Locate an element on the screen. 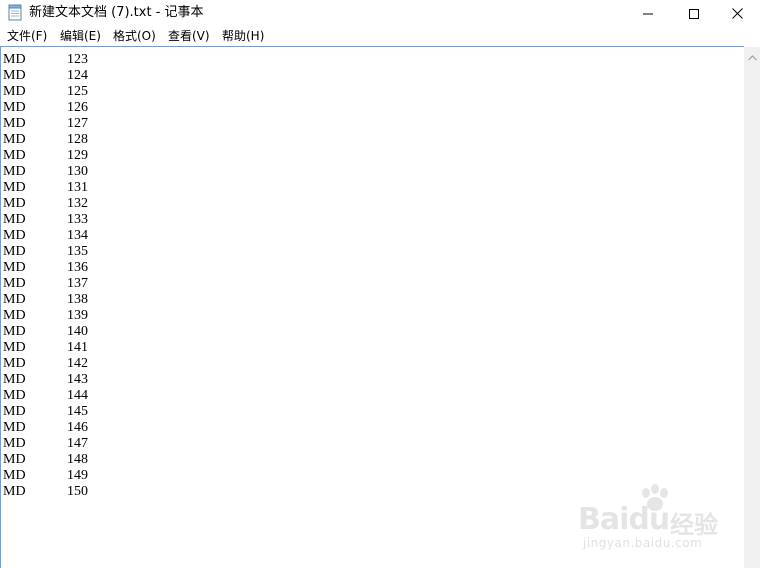  text-line: MD 141 is located at coordinates (45, 348).